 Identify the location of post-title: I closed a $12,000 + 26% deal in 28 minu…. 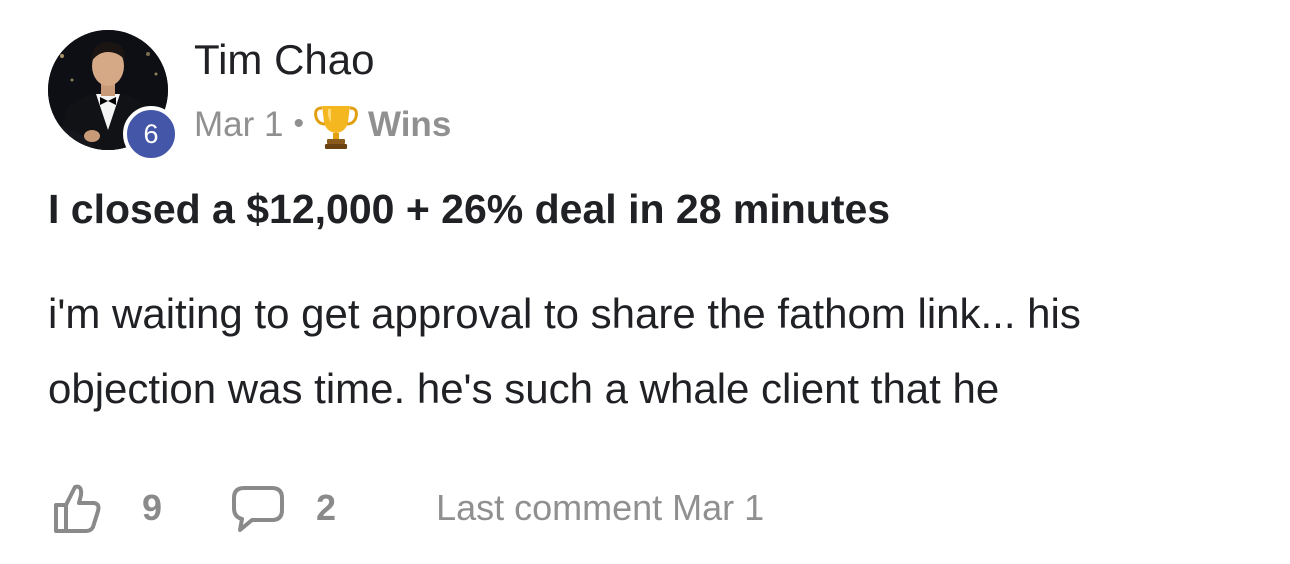
(469, 209).